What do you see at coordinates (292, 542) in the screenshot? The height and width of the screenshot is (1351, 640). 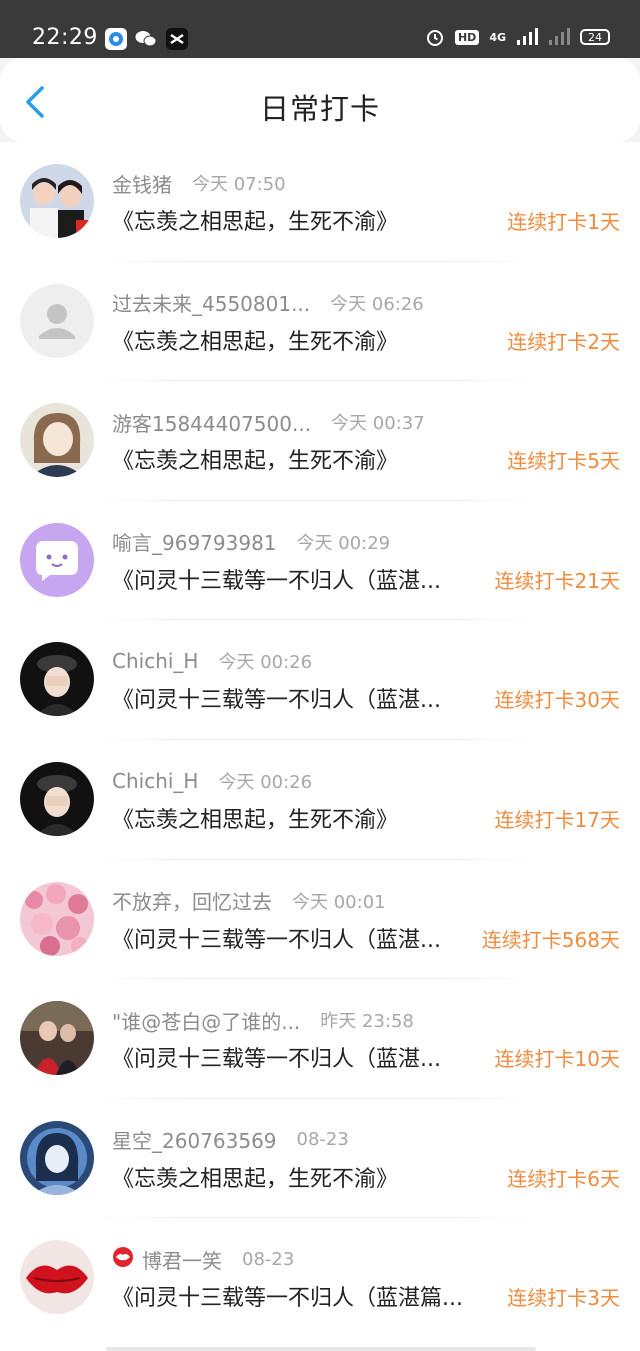 I see `item-meta: 喻言_969793981 今天 00:29` at bounding box center [292, 542].